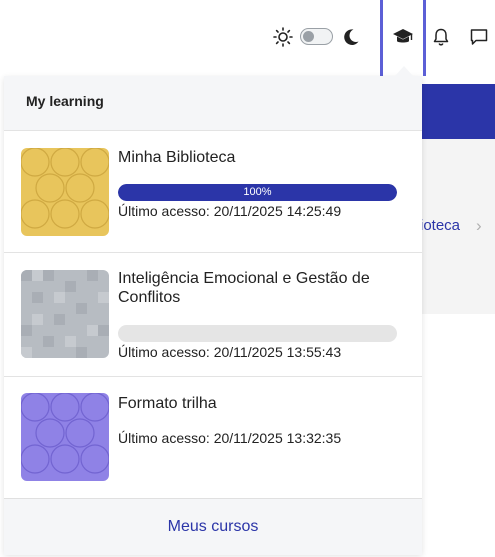 The height and width of the screenshot is (557, 495). I want to click on theme-toggle, so click(316, 36).